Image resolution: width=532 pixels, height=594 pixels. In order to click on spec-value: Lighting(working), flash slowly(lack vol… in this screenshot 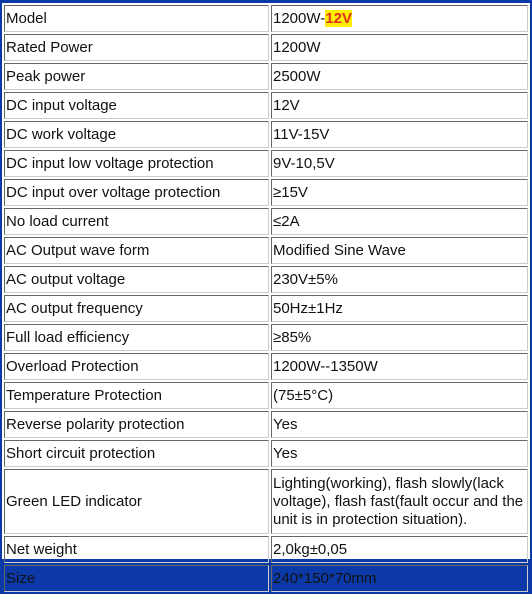, I will do `click(399, 501)`.